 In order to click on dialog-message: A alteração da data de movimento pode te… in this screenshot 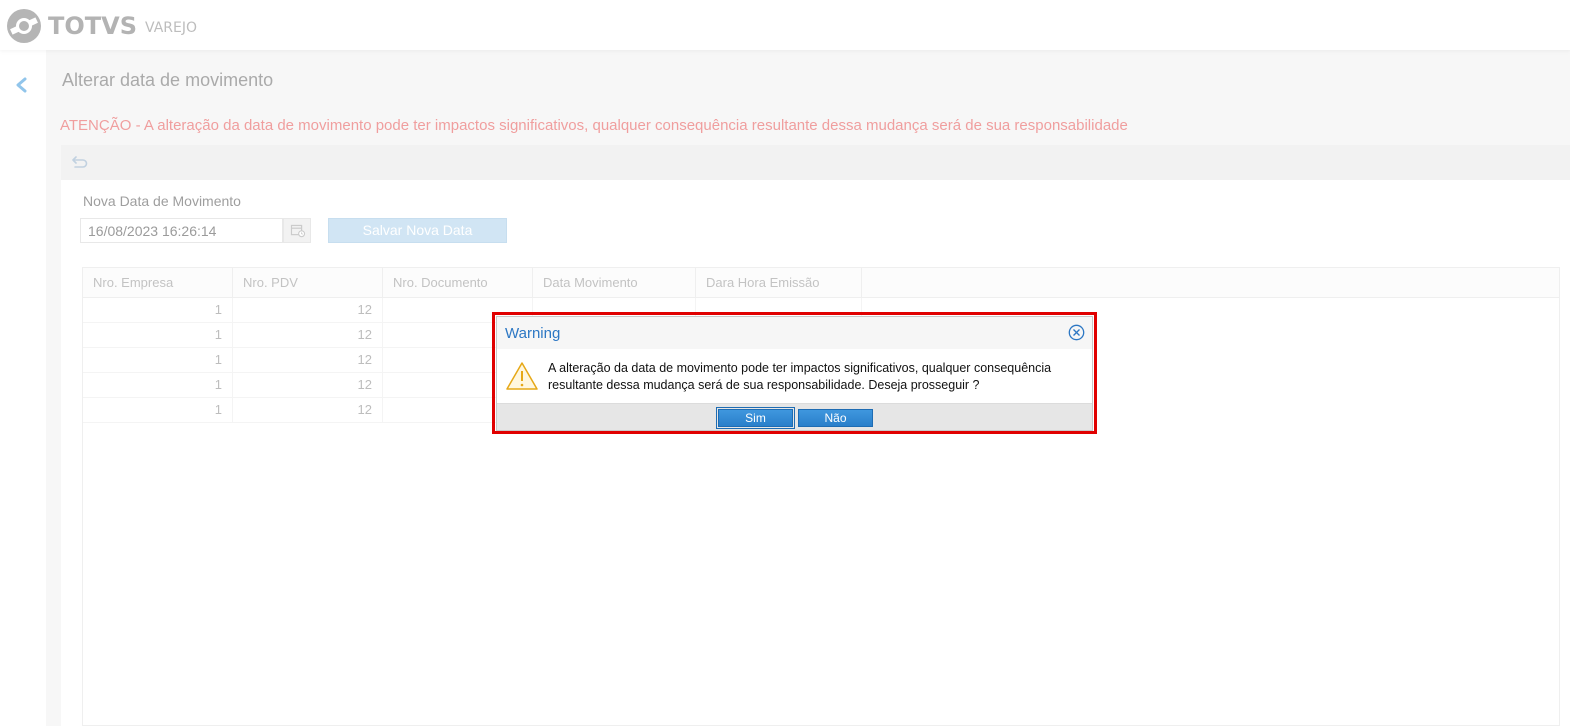, I will do `click(800, 376)`.